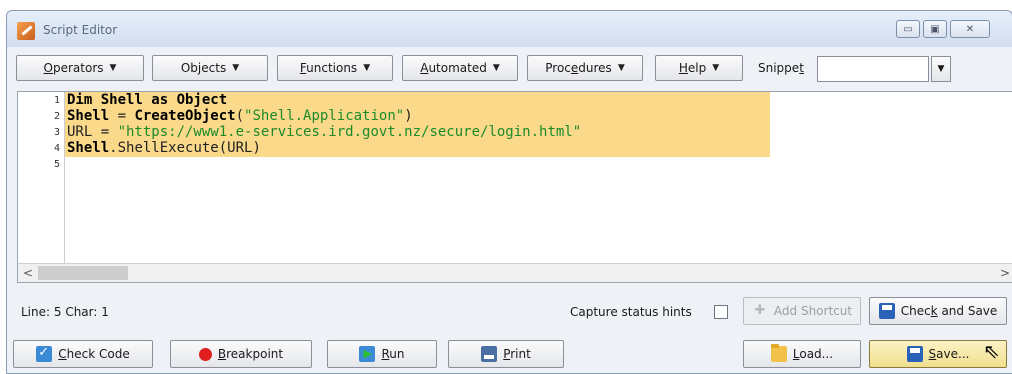 The width and height of the screenshot is (1012, 374). What do you see at coordinates (26, 31) in the screenshot?
I see `app-icon` at bounding box center [26, 31].